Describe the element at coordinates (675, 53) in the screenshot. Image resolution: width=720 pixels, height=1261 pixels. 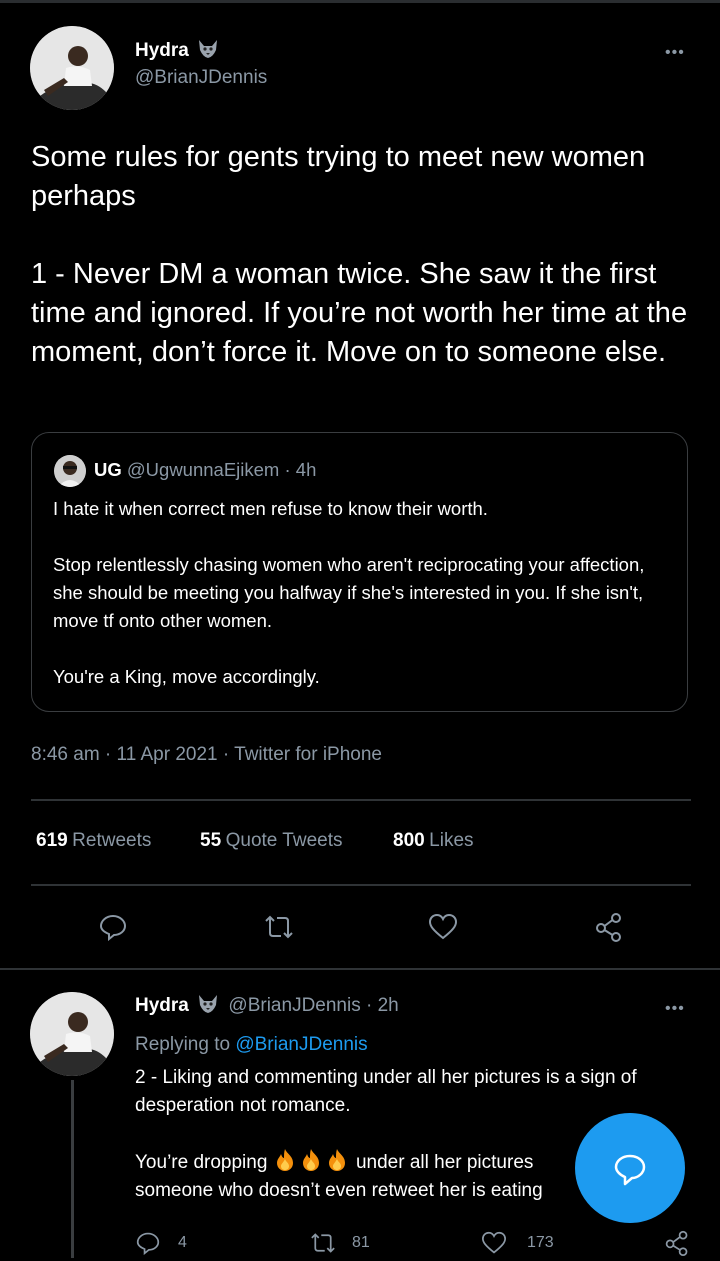
I see `more-options-icon: •••` at that location.